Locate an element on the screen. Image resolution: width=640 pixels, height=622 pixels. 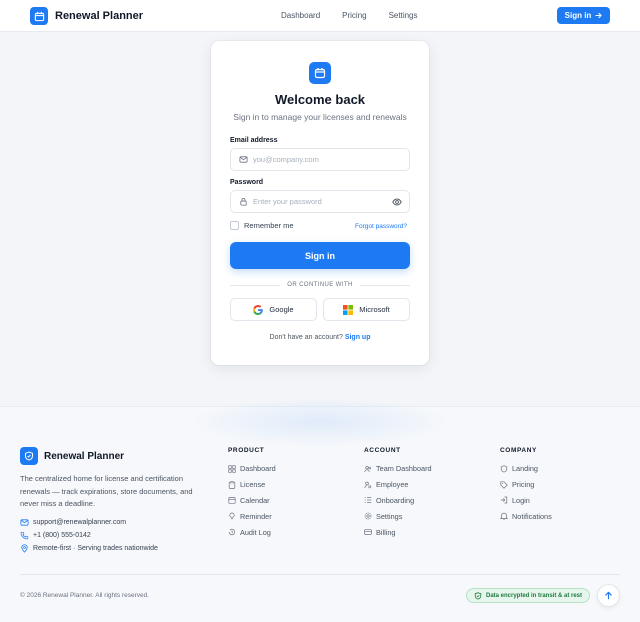
footer-link-notifications: Notifications is located at coordinates (526, 516).